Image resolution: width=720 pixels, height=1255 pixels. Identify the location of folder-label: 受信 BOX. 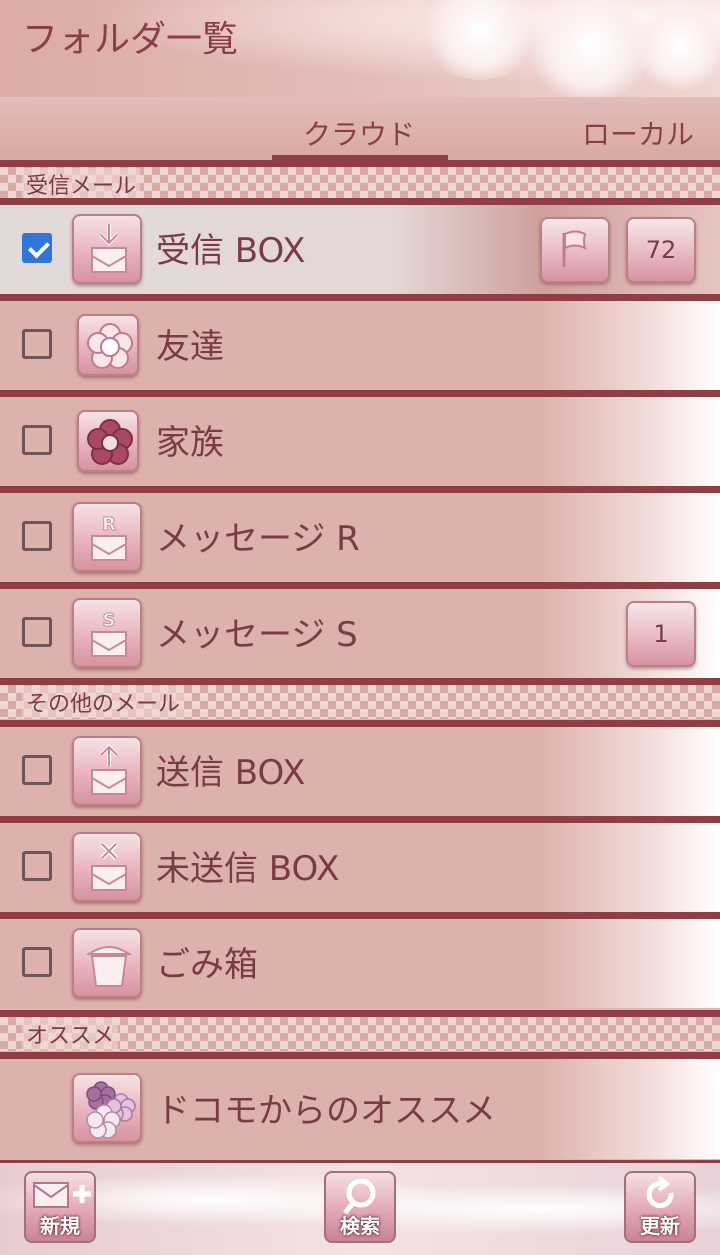
(231, 251).